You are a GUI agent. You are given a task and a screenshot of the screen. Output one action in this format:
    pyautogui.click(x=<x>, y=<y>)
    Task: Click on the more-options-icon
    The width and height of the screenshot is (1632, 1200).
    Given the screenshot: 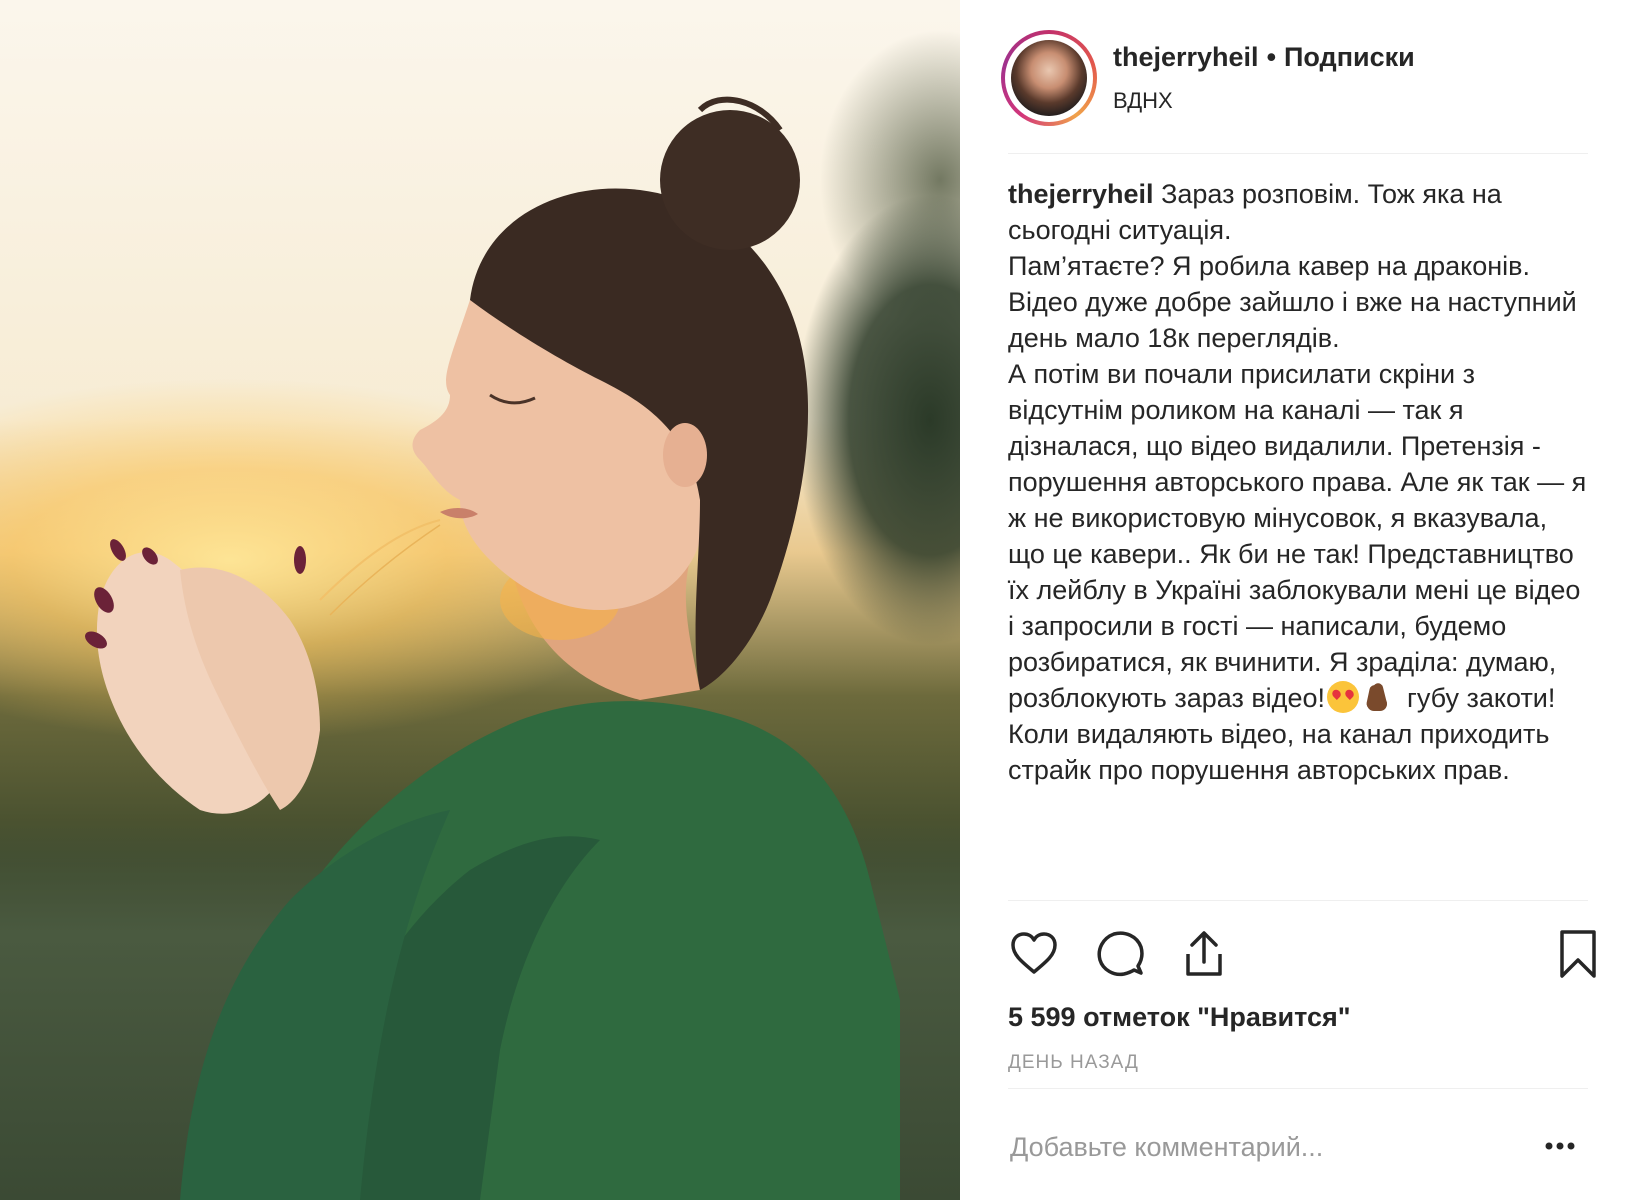 What is the action you would take?
    pyautogui.click(x=1560, y=1146)
    